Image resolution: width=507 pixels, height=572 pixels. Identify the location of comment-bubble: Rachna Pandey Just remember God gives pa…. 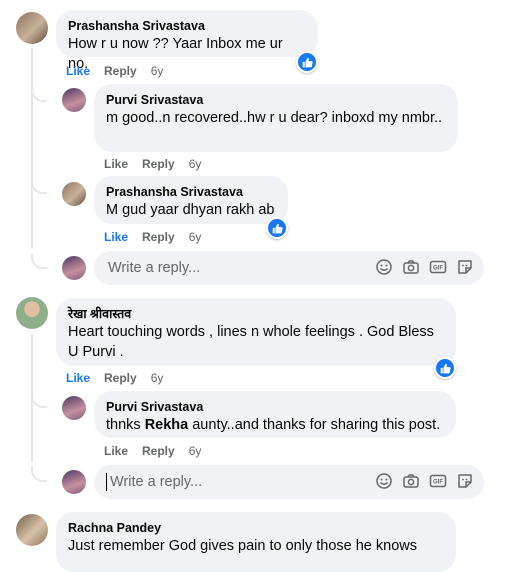
(256, 542).